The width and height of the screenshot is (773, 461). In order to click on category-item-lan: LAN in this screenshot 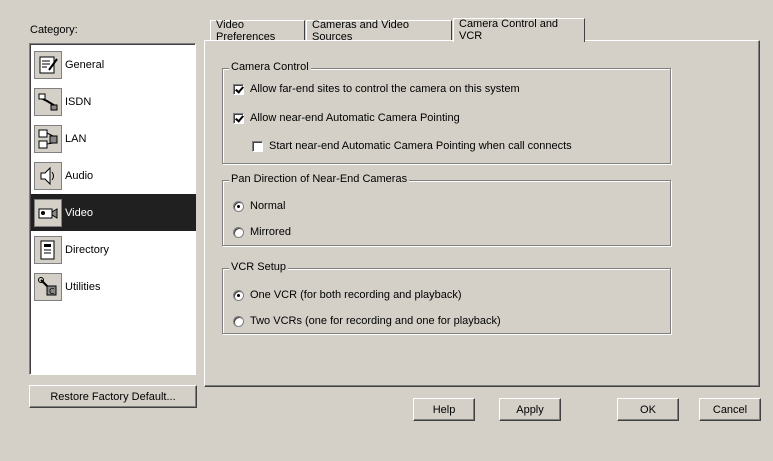, I will do `click(113, 138)`.